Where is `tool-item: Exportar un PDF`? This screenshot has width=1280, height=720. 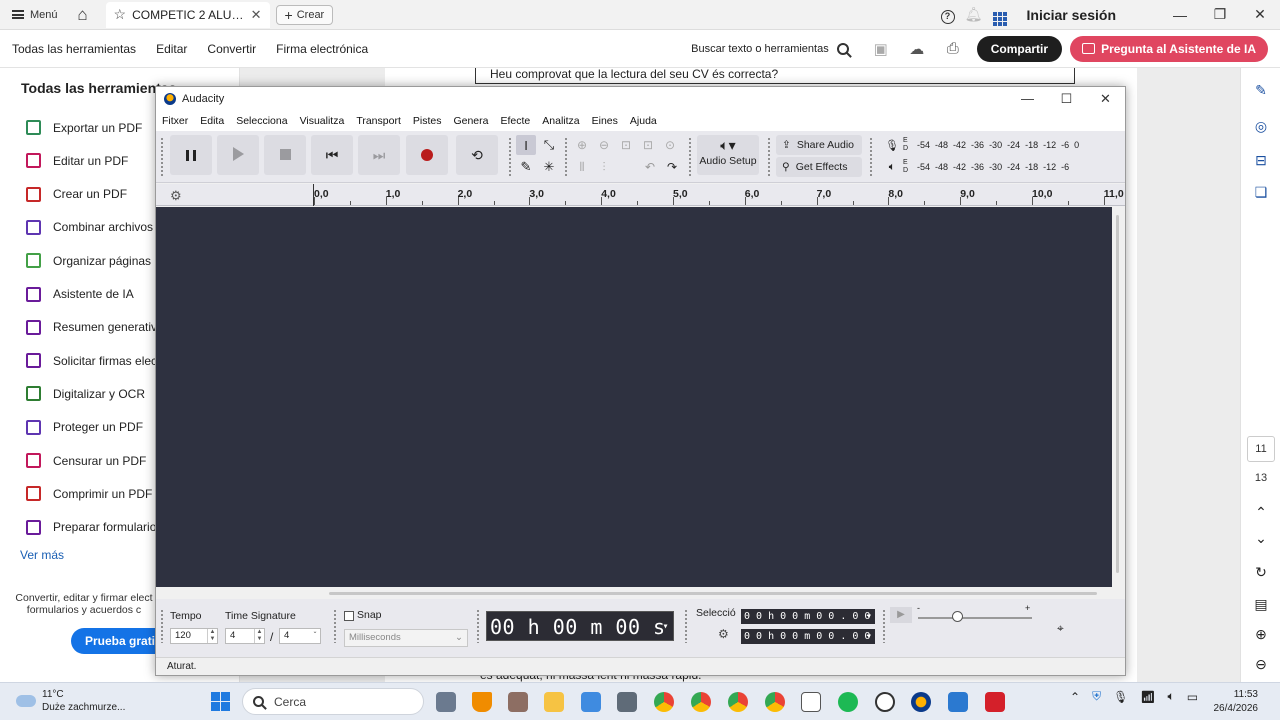
tool-item: Exportar un PDF is located at coordinates (84, 127).